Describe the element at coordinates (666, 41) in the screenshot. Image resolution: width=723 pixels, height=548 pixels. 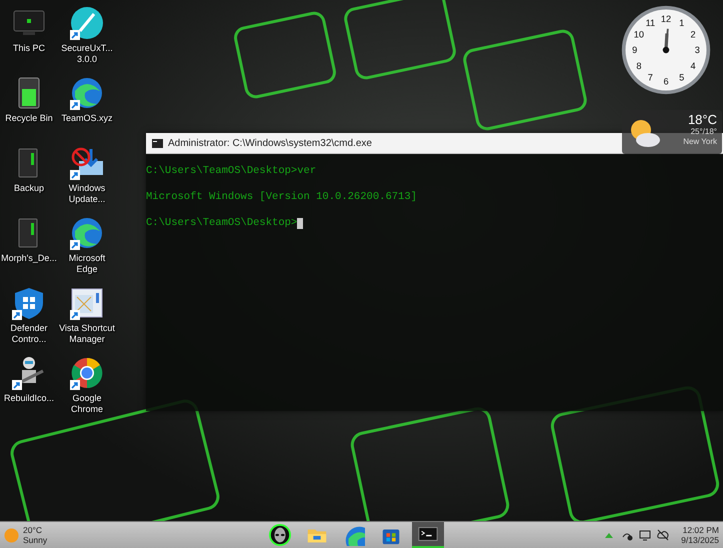
I see `clock-hands` at that location.